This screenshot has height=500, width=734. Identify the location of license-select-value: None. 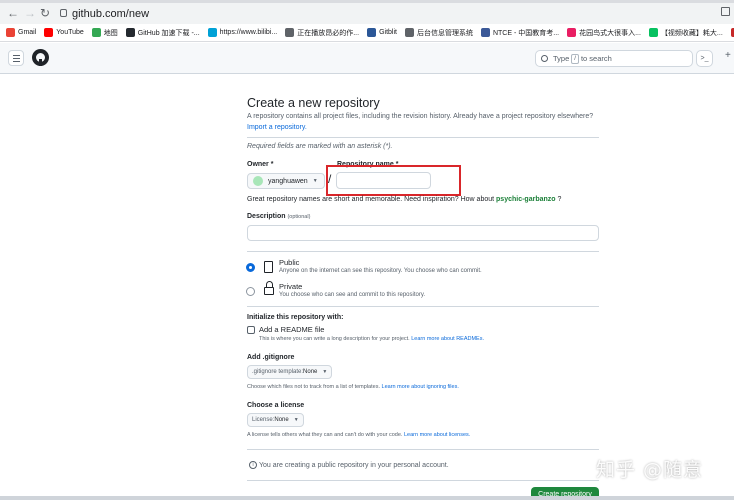
(281, 420).